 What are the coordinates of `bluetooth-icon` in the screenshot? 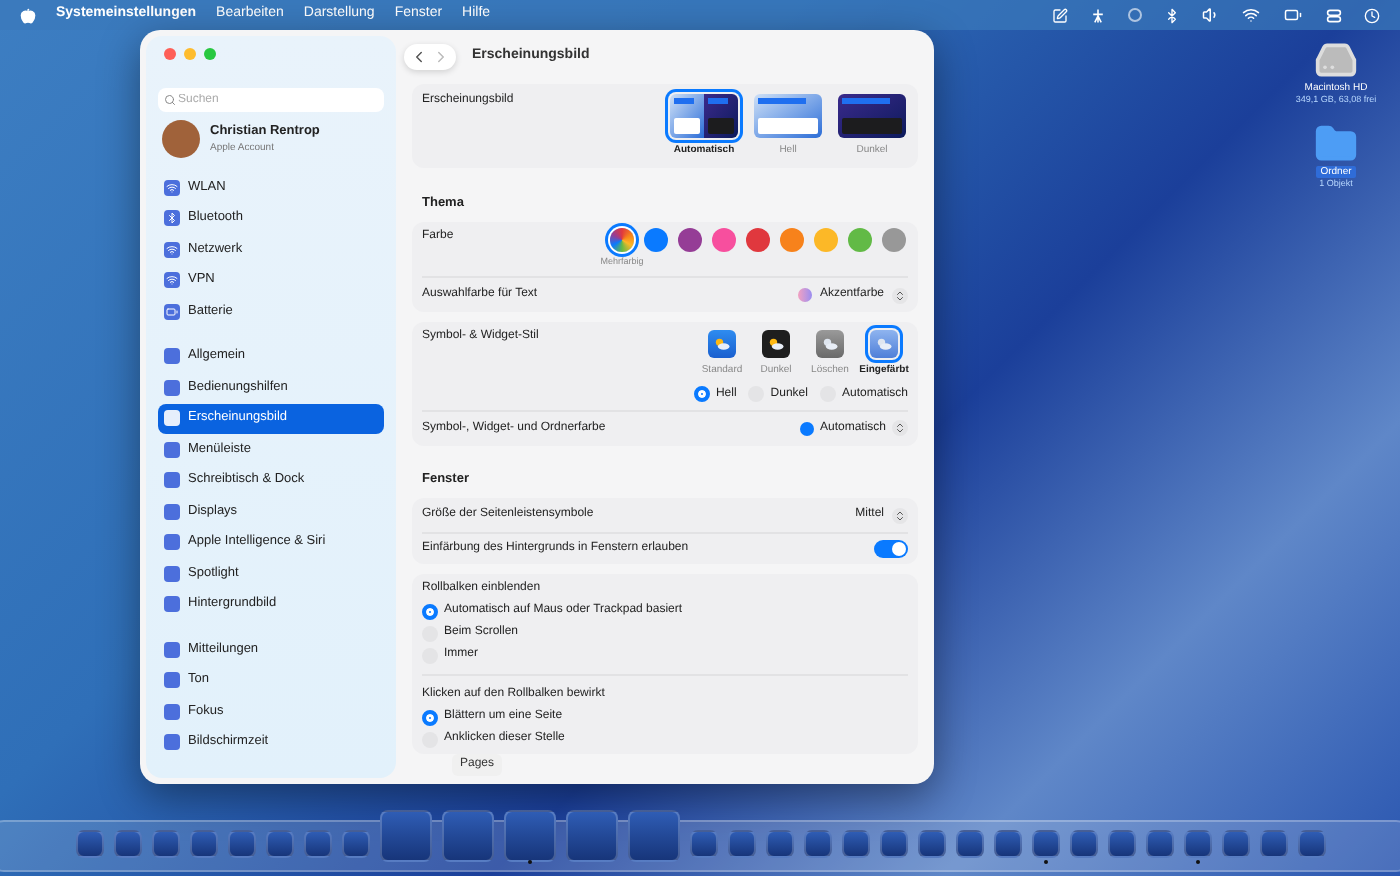 It's located at (1172, 15).